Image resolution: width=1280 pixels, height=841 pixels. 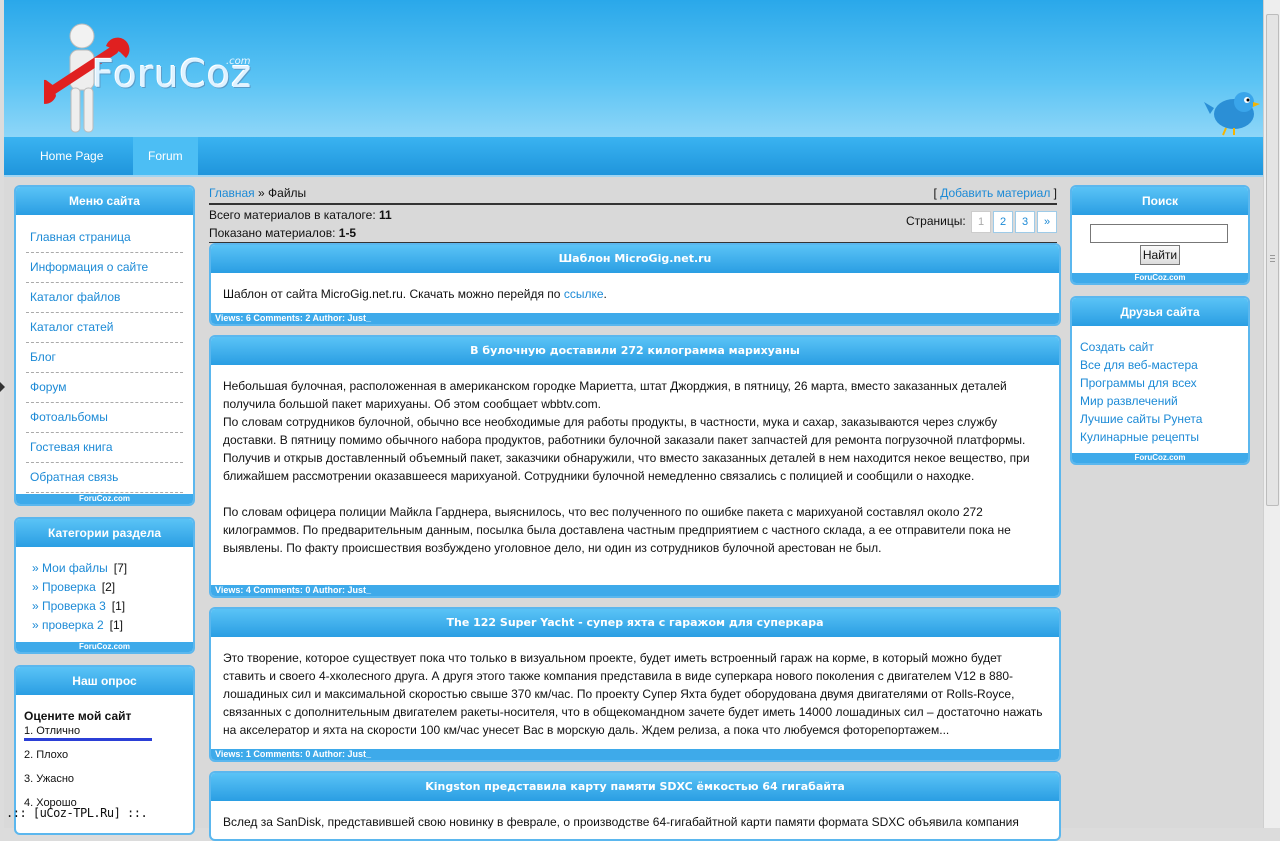 I want to click on category-item: » Проверка [2], so click(x=104, y=587).